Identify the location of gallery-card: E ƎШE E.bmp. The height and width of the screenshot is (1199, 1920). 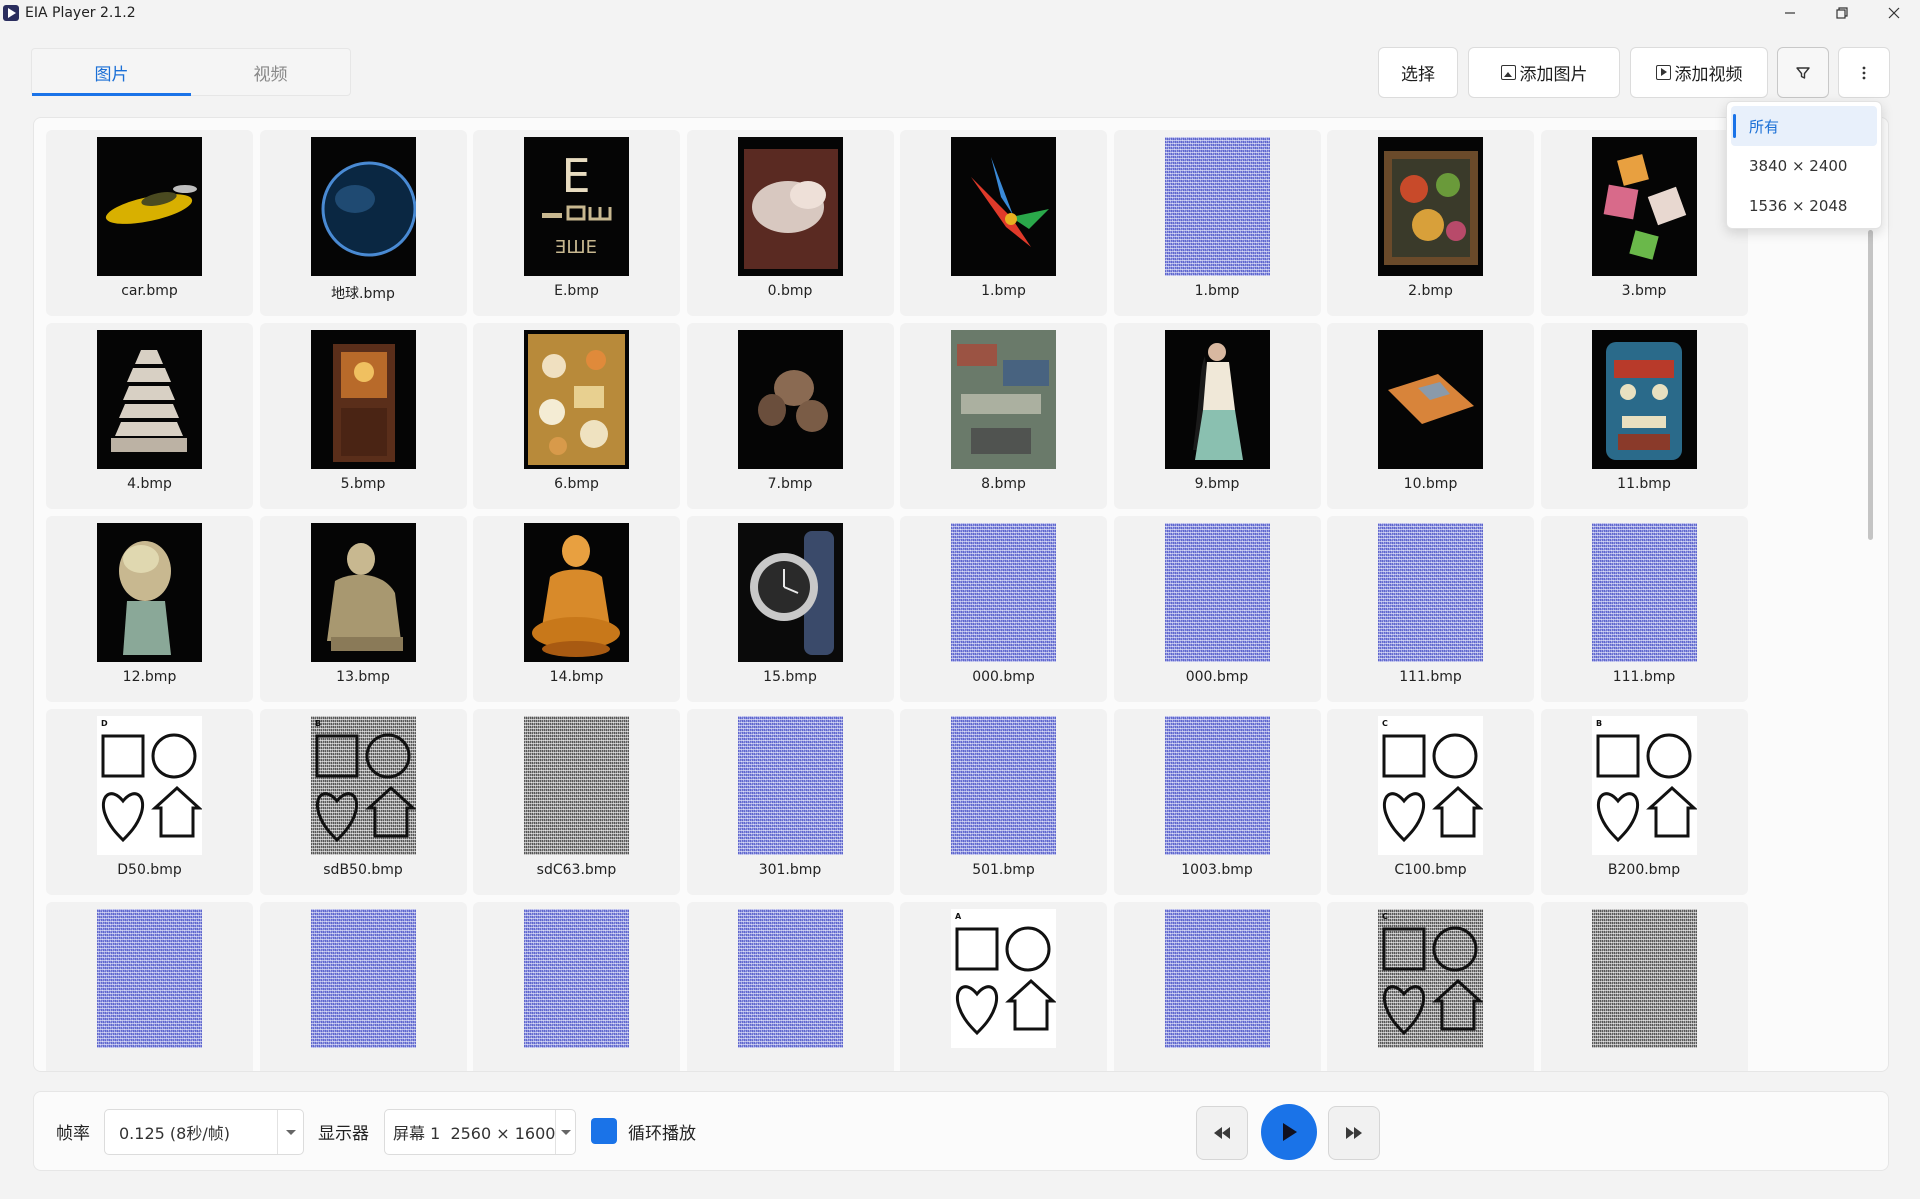
(576, 223).